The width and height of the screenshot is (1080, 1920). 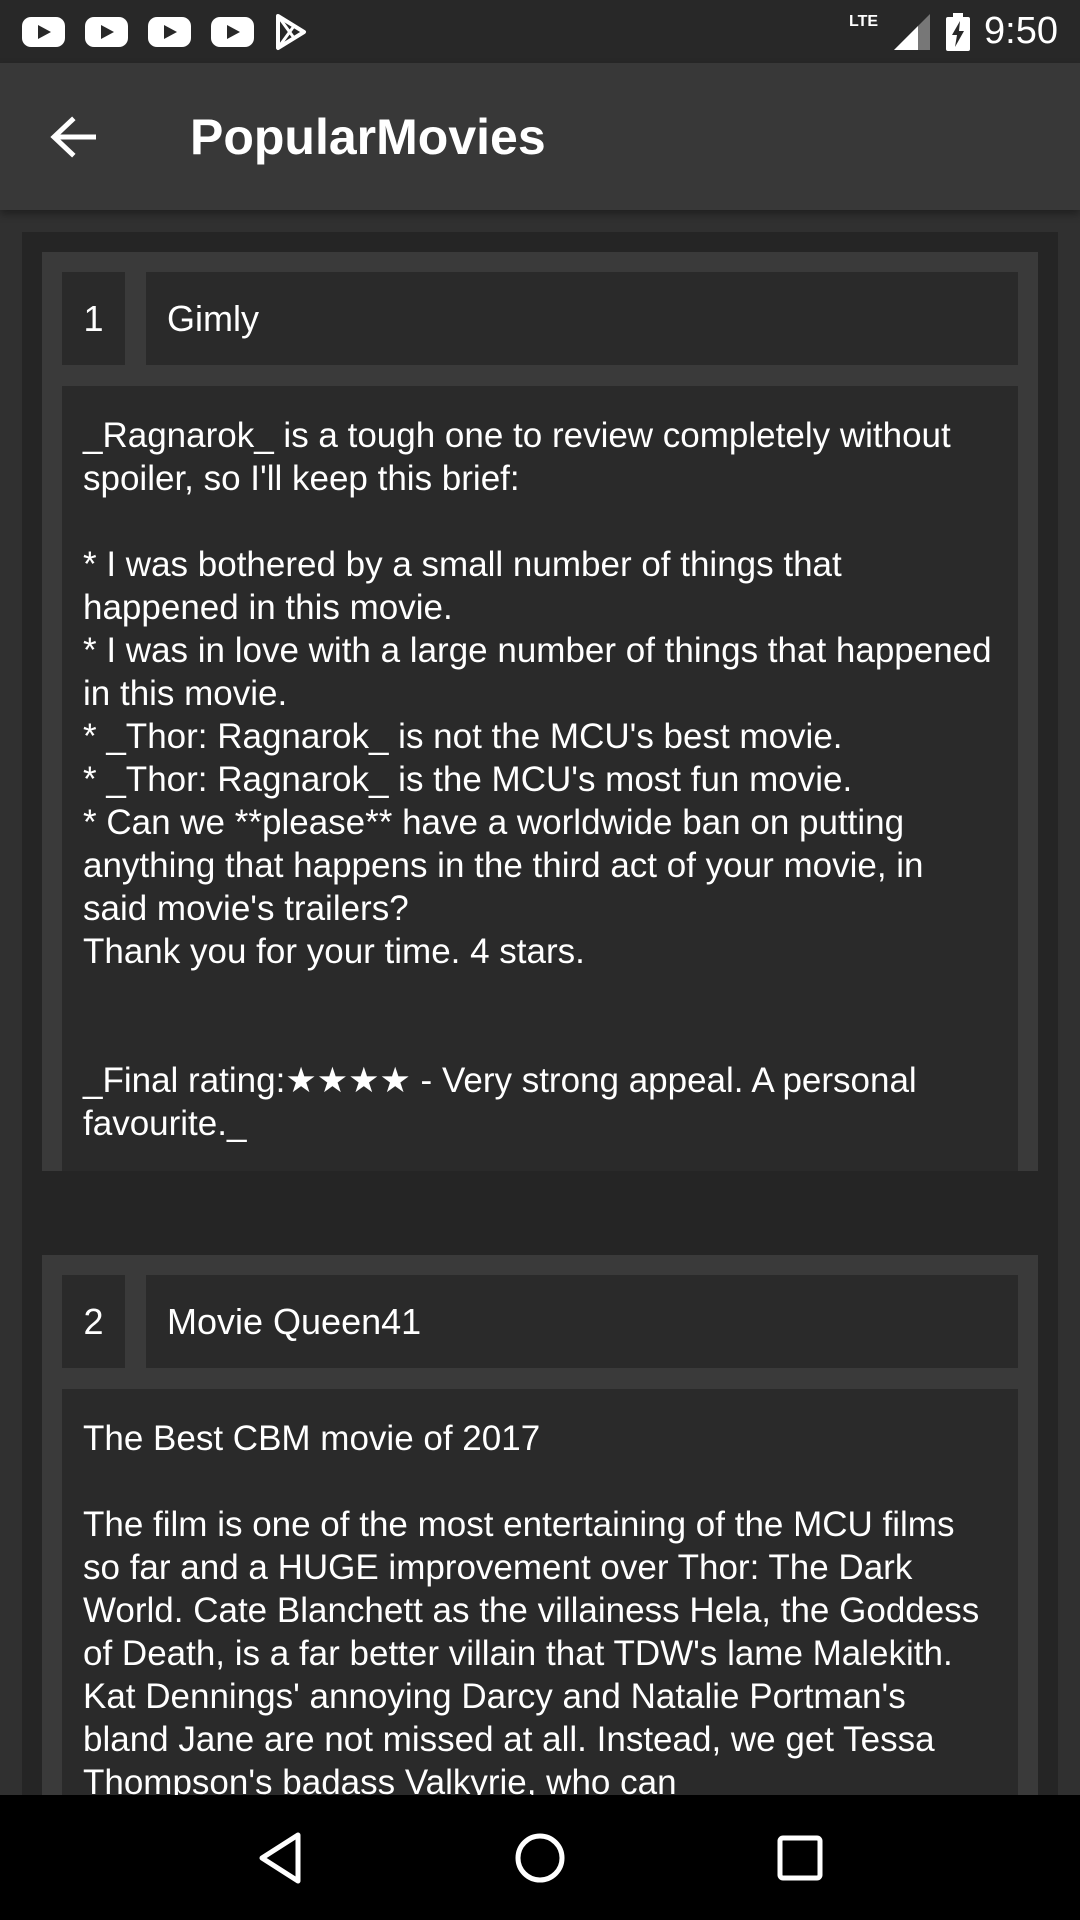 What do you see at coordinates (540, 31) in the screenshot?
I see `status-bar: LTE 9:50` at bounding box center [540, 31].